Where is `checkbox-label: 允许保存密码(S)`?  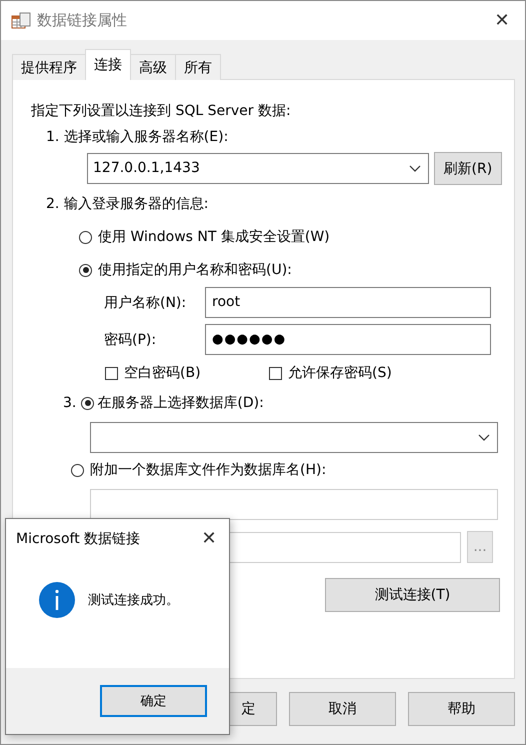 checkbox-label: 允许保存密码(S) is located at coordinates (340, 373).